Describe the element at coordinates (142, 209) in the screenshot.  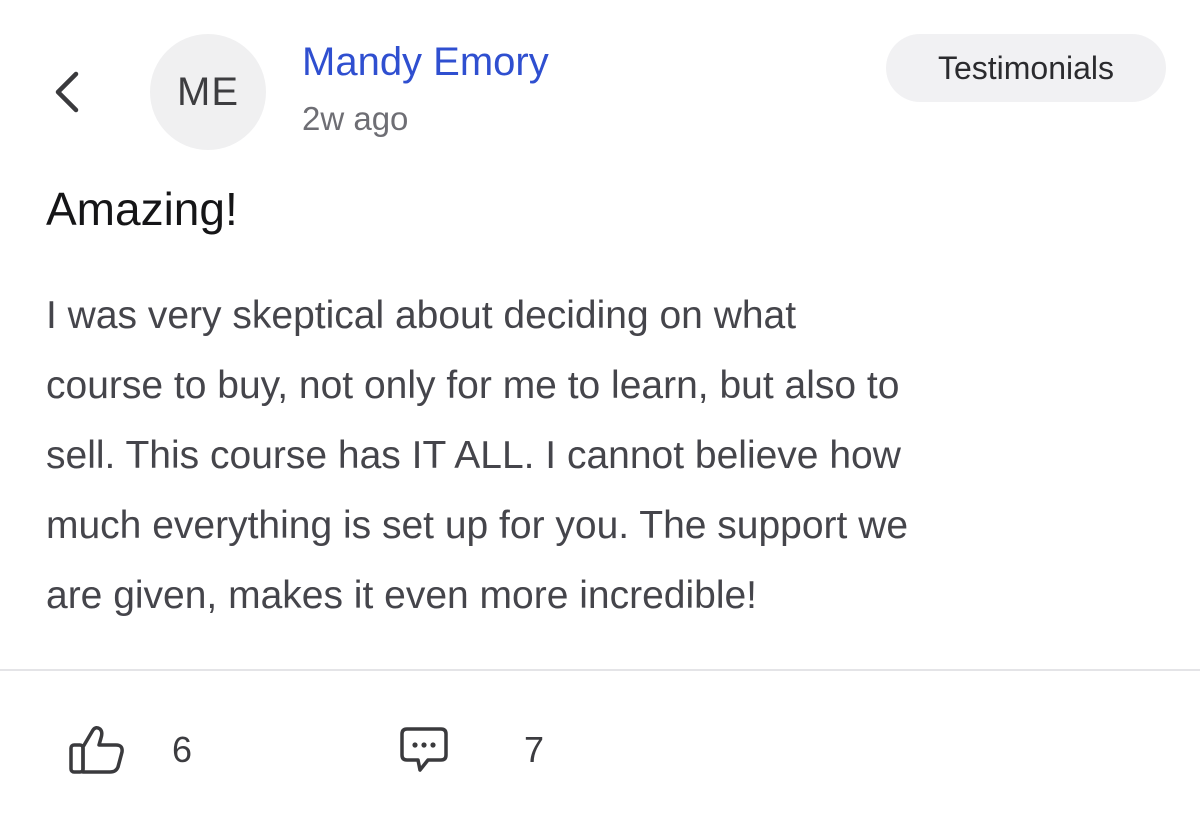
I see `post-title: Amazing!` at that location.